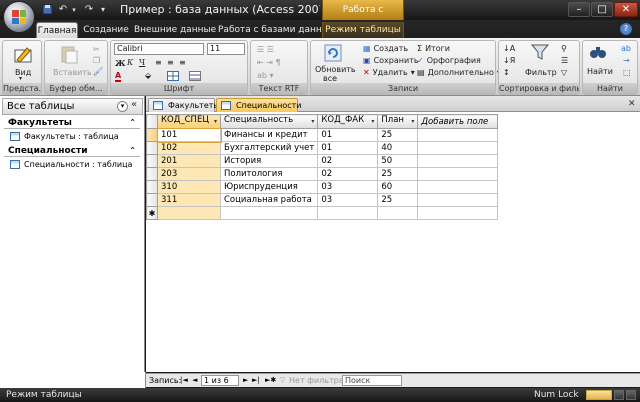 This screenshot has width=640, height=402. Describe the element at coordinates (226, 49) in the screenshot. I see `font-size-combo: 11` at that location.